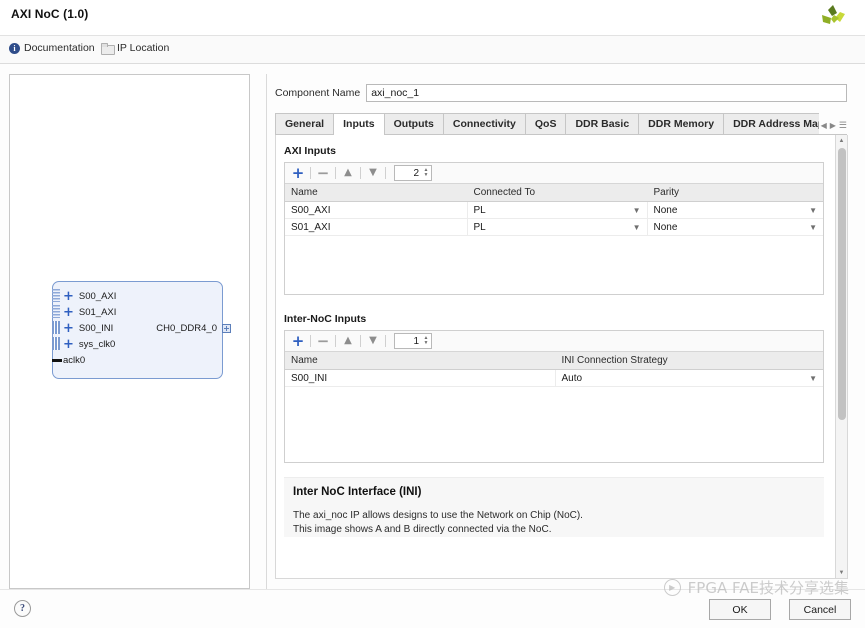  Describe the element at coordinates (841, 572) in the screenshot. I see `scroll-down-icon: ▼` at that location.